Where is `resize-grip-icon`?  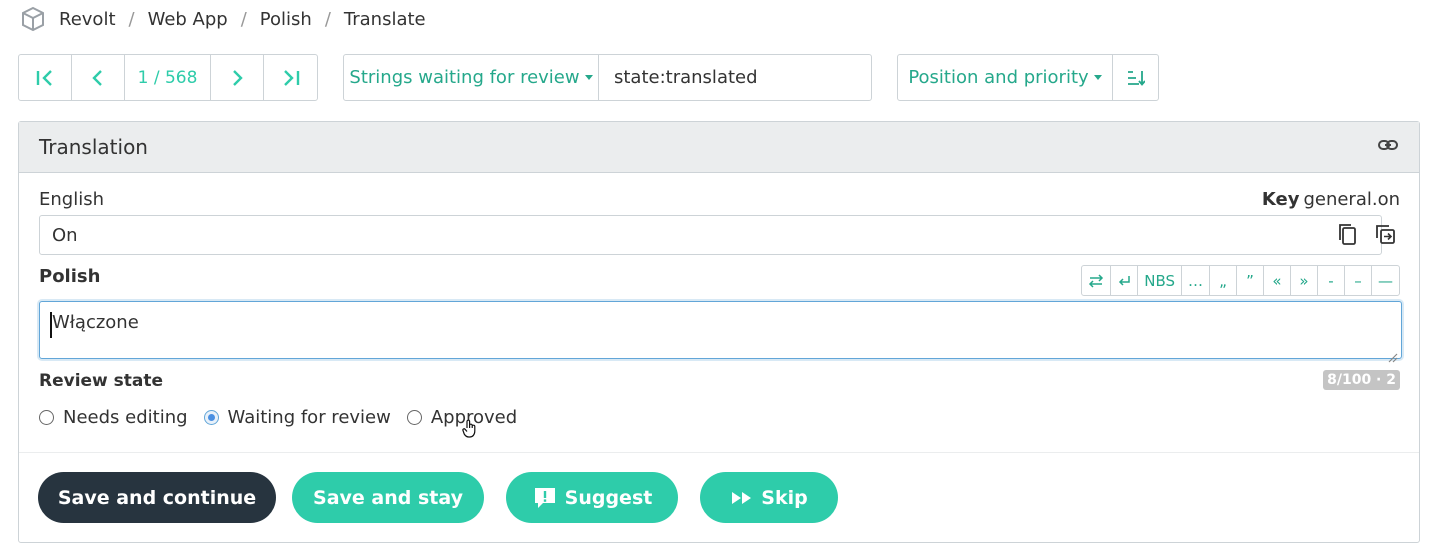 resize-grip-icon is located at coordinates (1393, 355).